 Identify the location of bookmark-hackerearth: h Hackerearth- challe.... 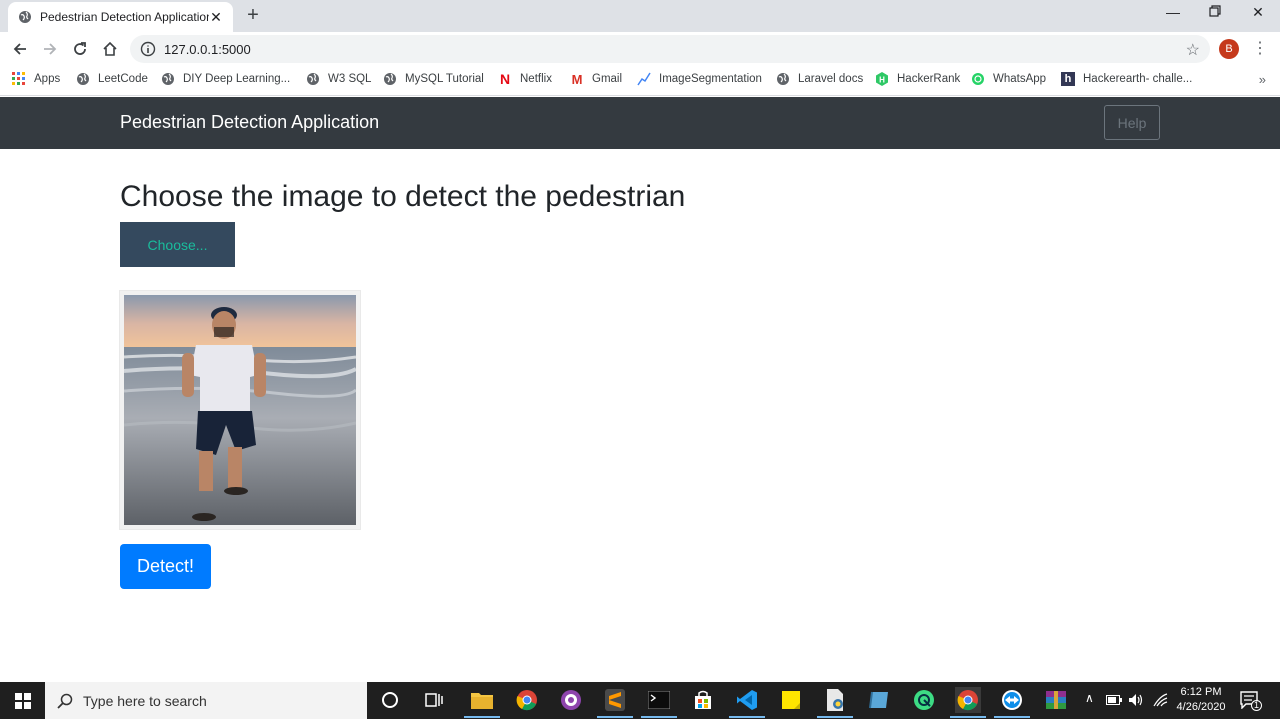
(1126, 79).